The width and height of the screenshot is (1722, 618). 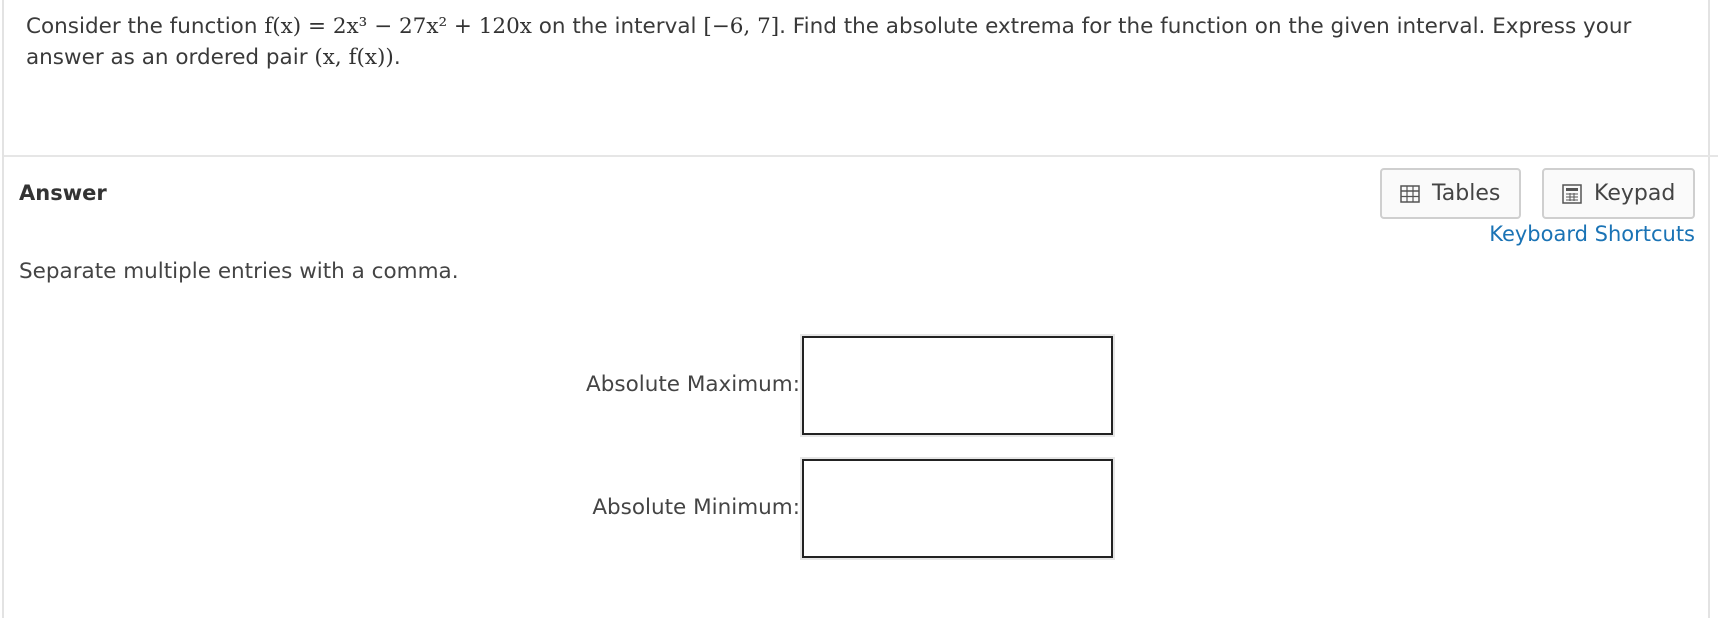 I want to click on absolute-maximum-row: Absolute Maximum:, so click(x=560, y=386).